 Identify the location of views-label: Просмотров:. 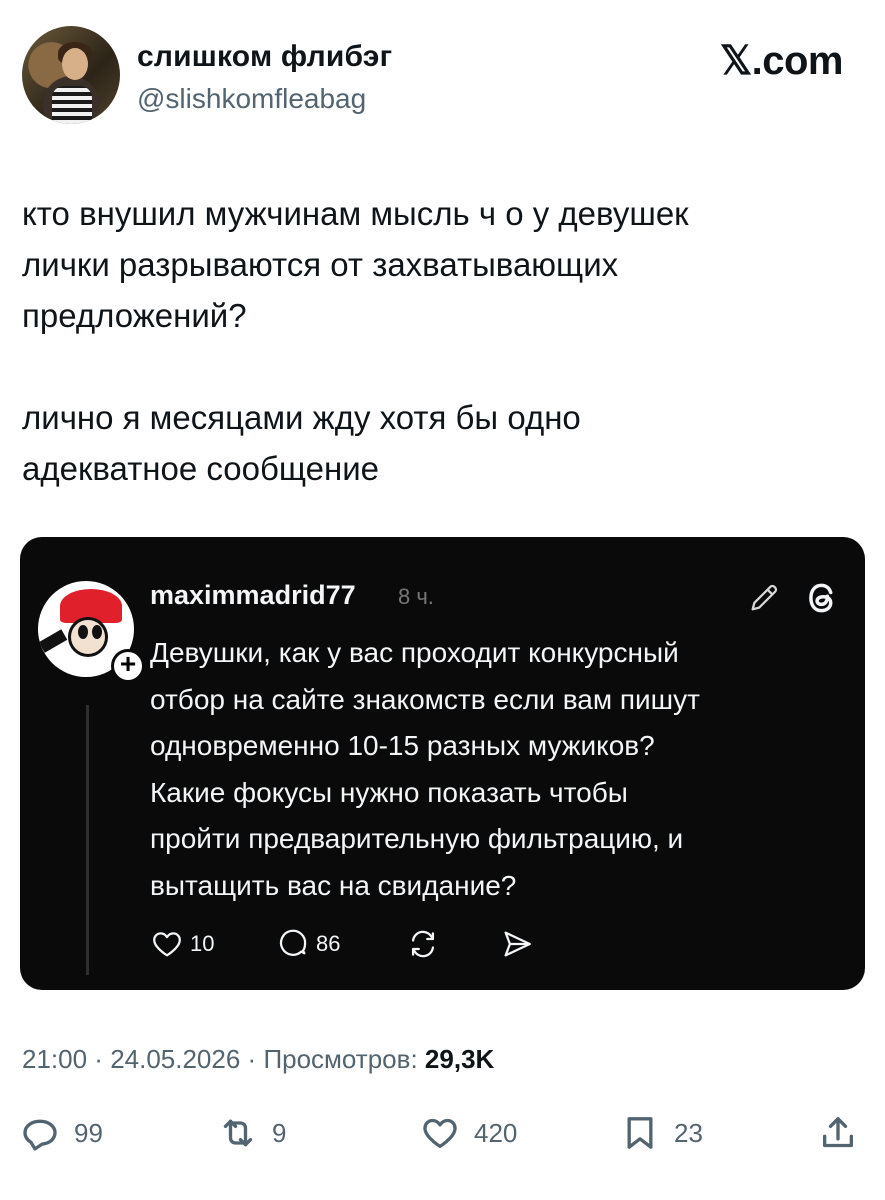
(340, 1059).